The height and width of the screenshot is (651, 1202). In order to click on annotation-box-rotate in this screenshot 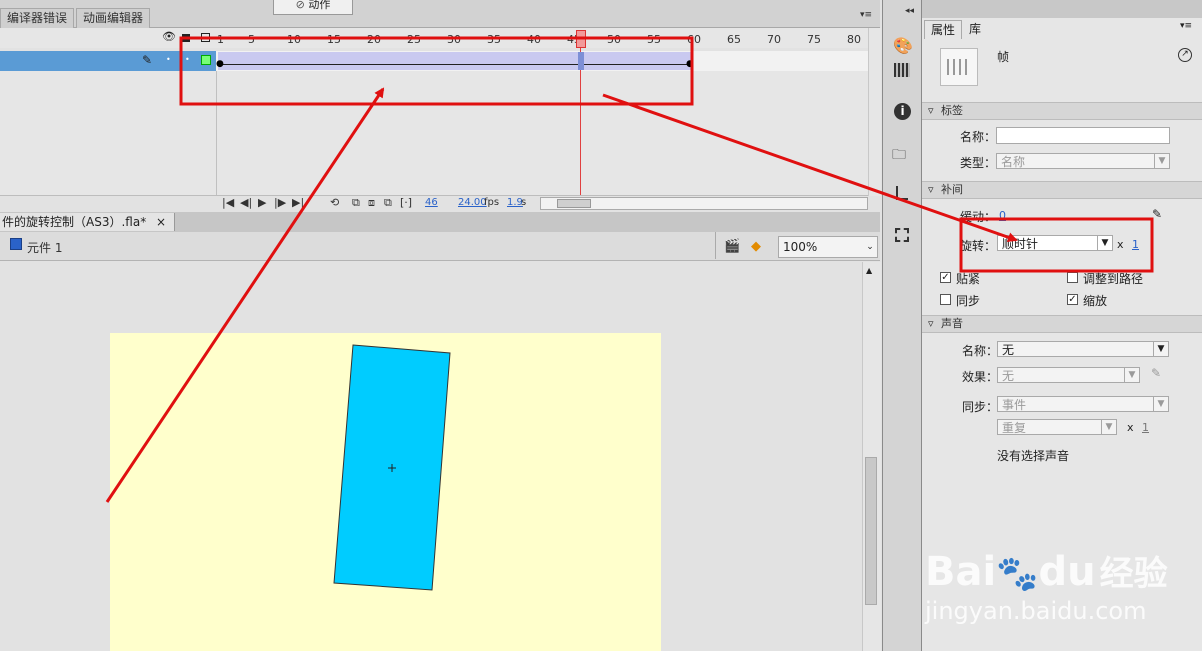, I will do `click(1056, 245)`.